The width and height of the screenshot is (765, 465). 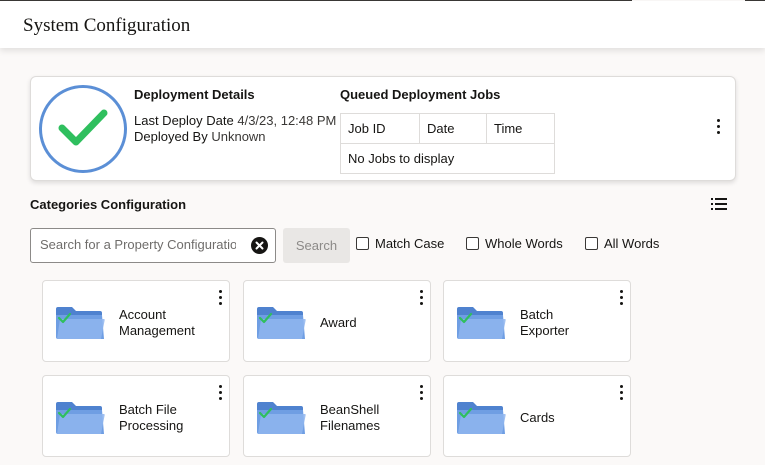 I want to click on match-case-checkbox: Match Case, so click(x=400, y=243).